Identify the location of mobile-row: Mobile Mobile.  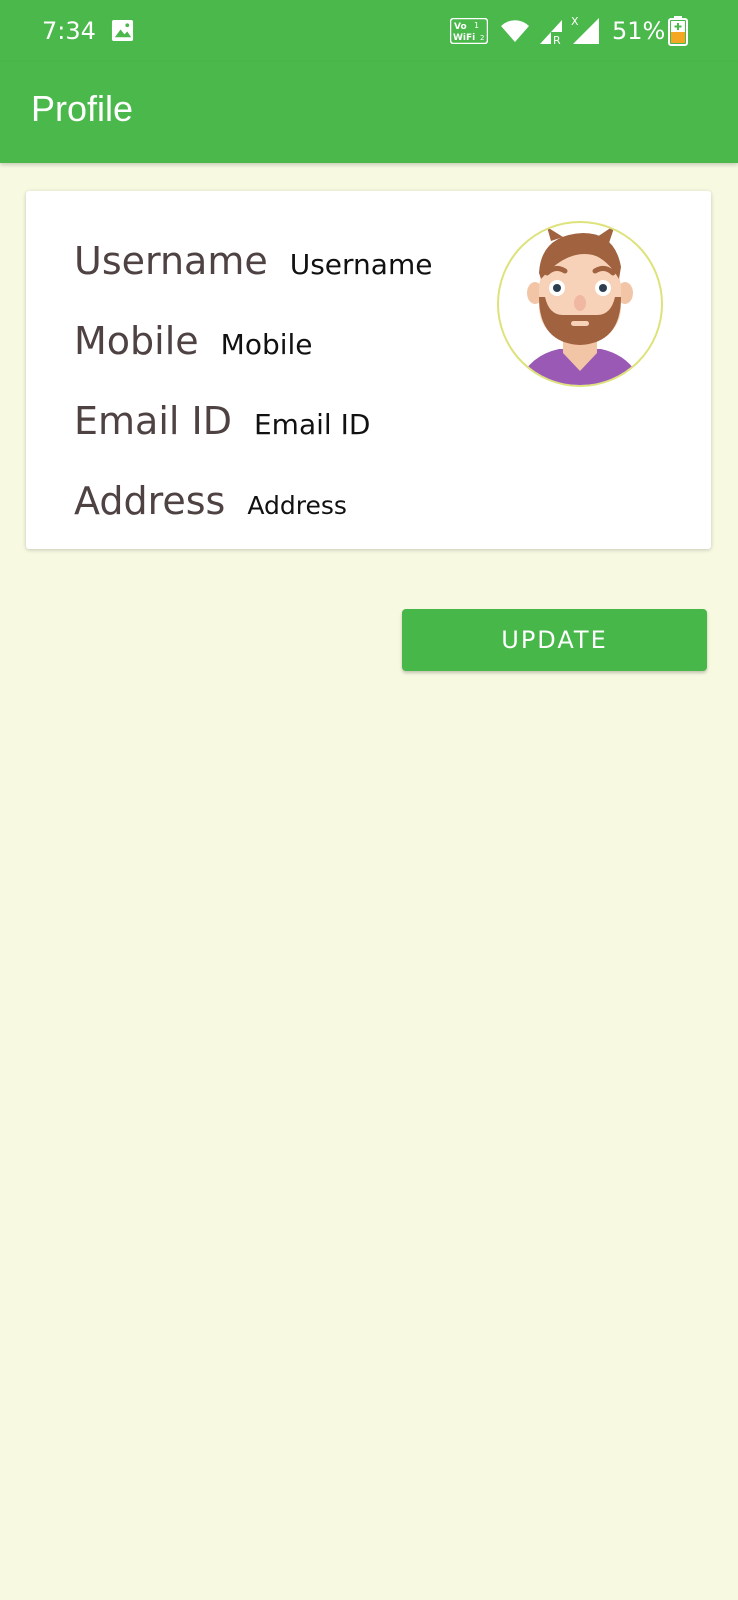
(193, 341).